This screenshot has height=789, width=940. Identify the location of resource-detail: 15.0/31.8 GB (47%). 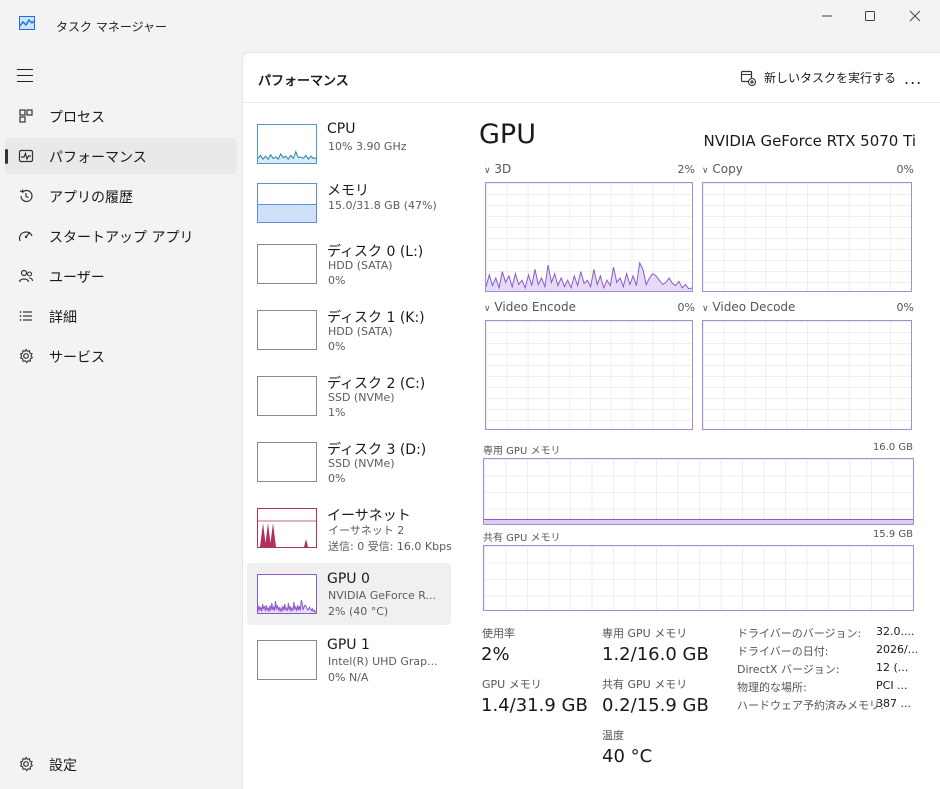
(382, 205).